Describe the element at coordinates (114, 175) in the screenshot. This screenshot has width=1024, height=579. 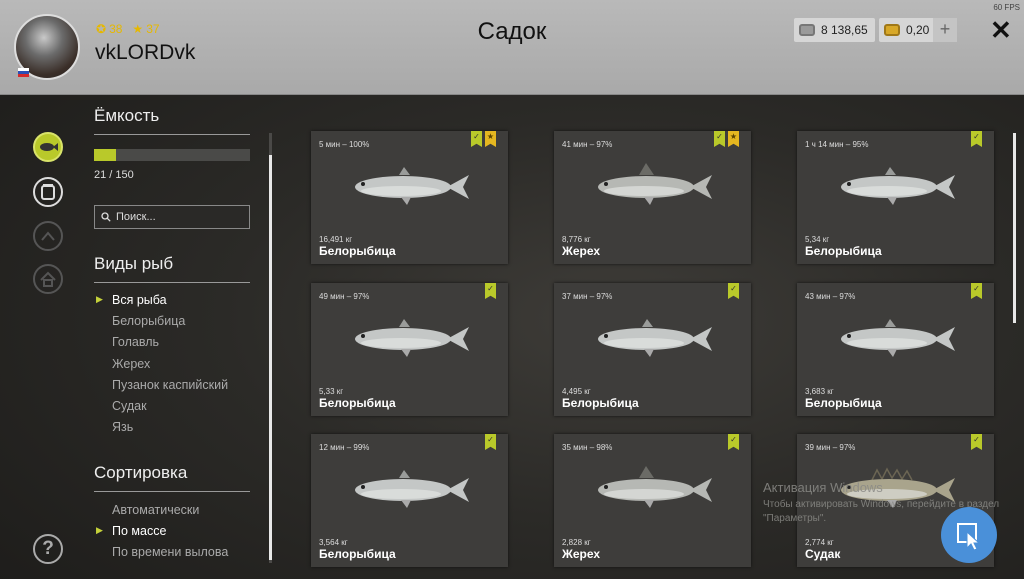
I see `capacity-value: 21 / 150` at that location.